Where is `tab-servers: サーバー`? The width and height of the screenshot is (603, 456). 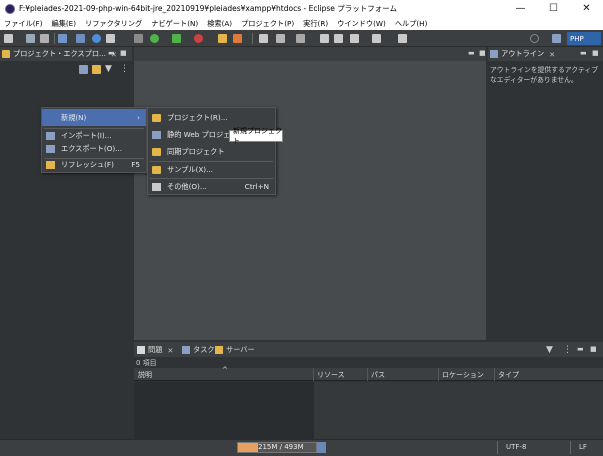
tab-servers: サーバー is located at coordinates (235, 350).